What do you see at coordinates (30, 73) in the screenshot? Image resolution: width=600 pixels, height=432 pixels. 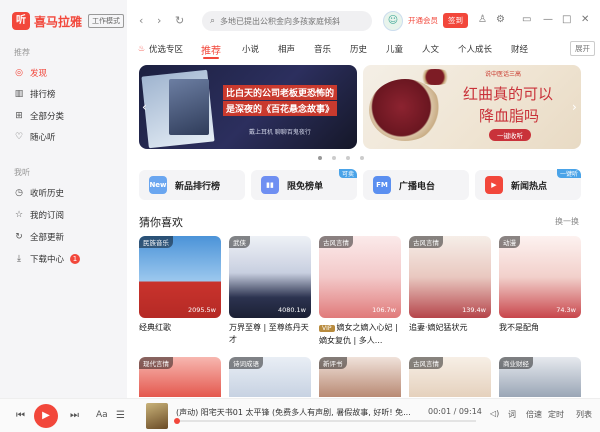 I see `sidebar-item-discover: ◎ 发现` at bounding box center [30, 73].